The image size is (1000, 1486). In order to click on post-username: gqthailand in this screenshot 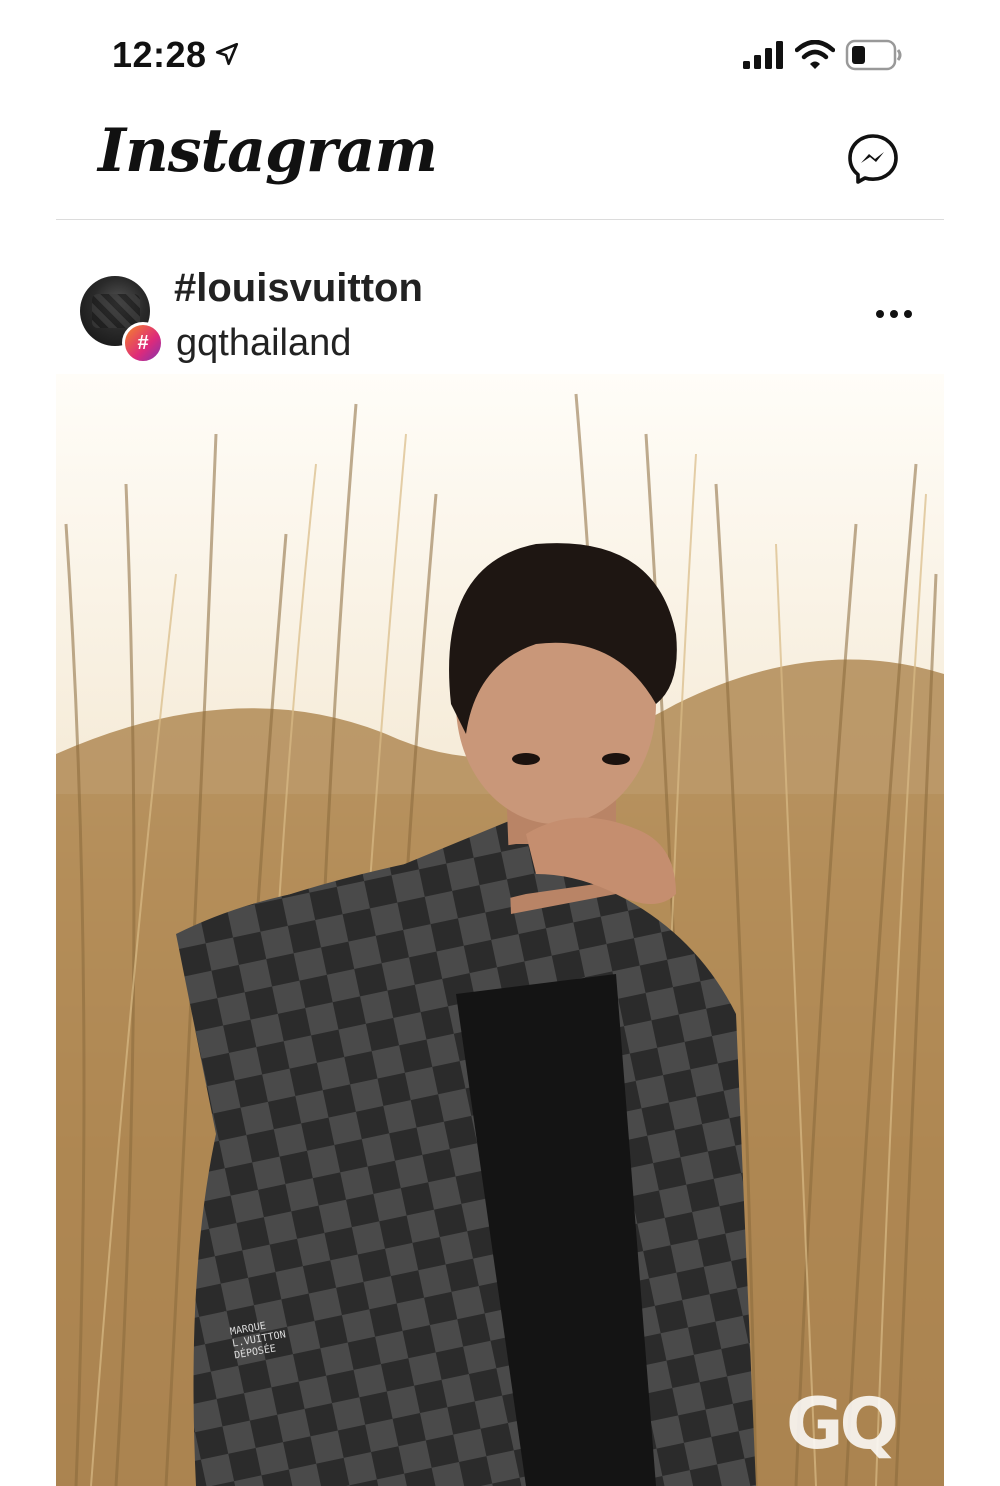, I will do `click(263, 343)`.